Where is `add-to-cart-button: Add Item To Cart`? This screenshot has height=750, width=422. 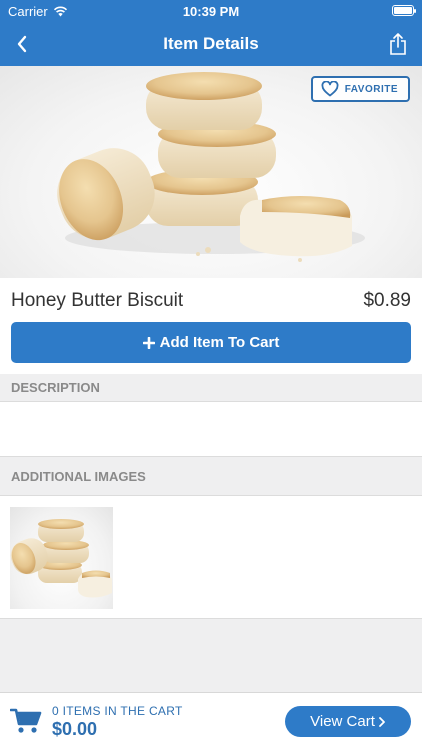 add-to-cart-button: Add Item To Cart is located at coordinates (211, 342).